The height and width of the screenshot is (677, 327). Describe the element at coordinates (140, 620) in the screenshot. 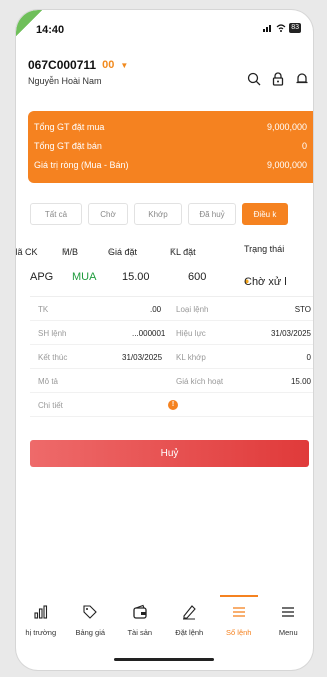

I see `nav-item-assets: Tài sản` at that location.